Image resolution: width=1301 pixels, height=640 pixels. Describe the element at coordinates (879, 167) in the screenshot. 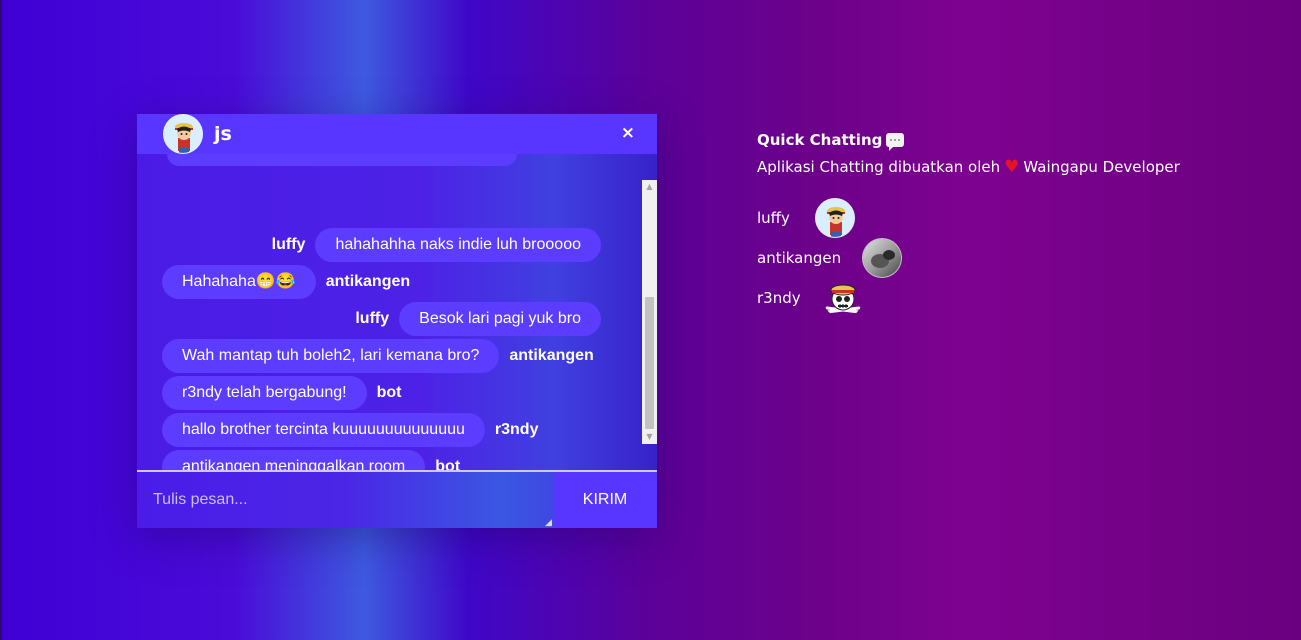

I see `app-description-text: Aplikasi Chatting dibuatkan oleh` at that location.